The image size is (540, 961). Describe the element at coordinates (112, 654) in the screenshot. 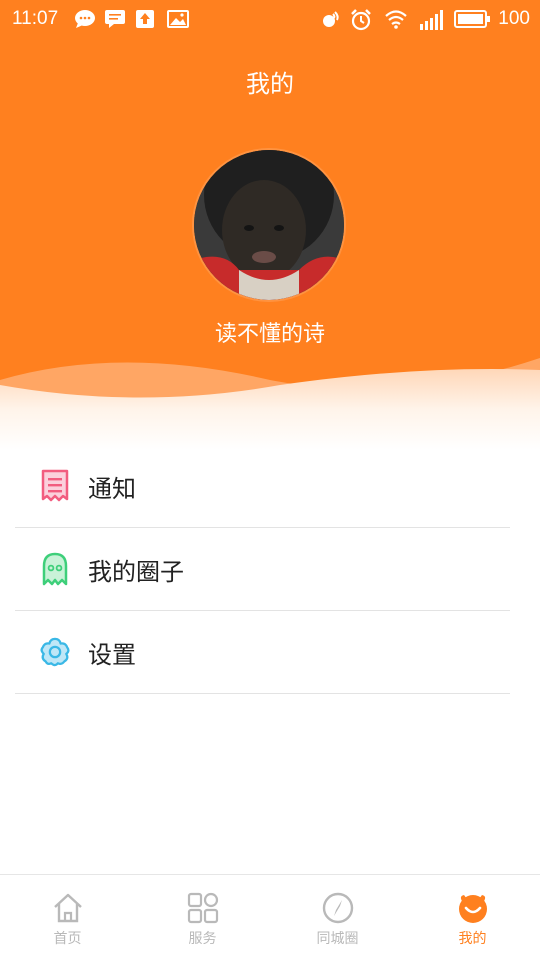

I see `menu-item-label: 设置` at that location.